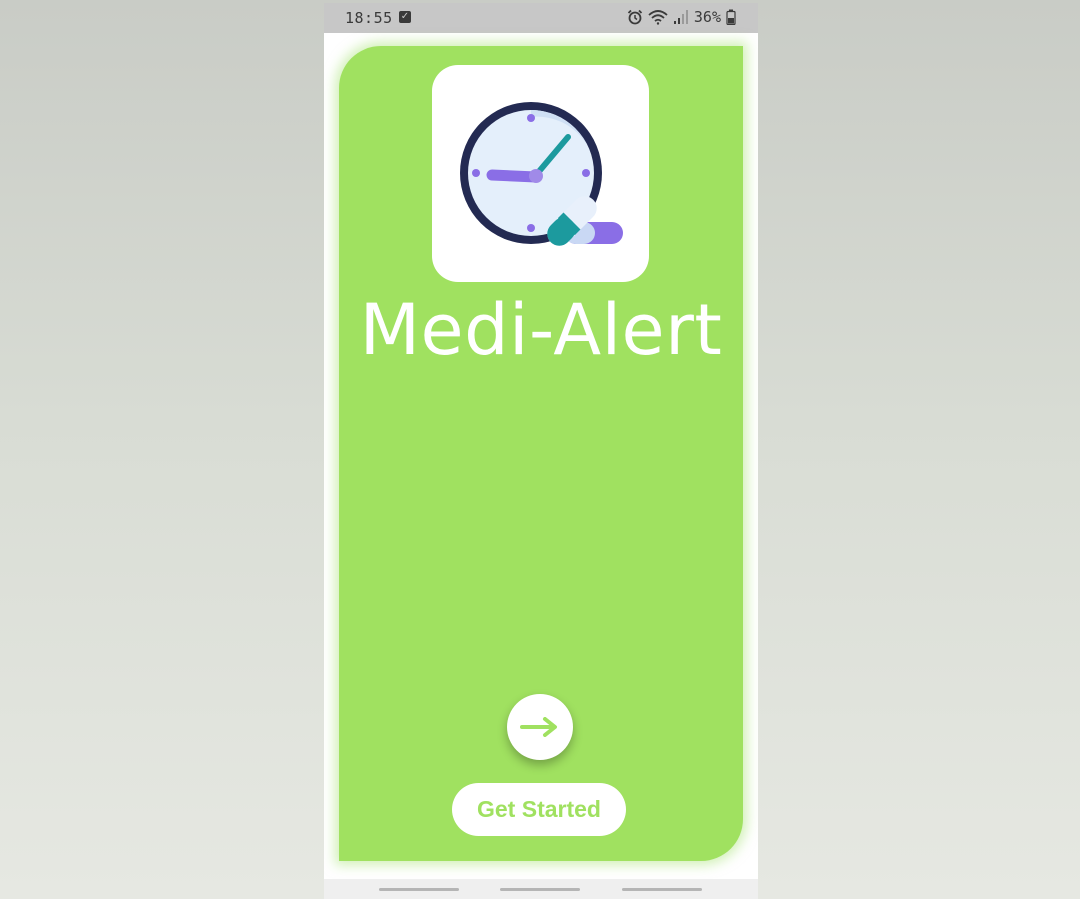  I want to click on battery-icon, so click(731, 17).